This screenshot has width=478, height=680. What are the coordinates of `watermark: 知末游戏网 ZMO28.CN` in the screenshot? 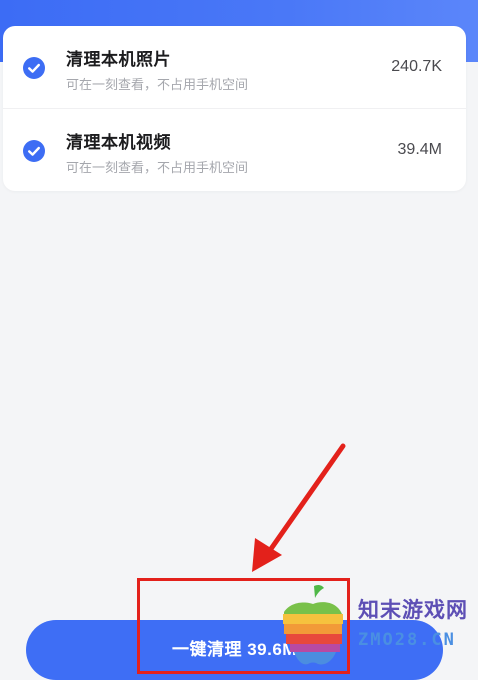 It's located at (378, 624).